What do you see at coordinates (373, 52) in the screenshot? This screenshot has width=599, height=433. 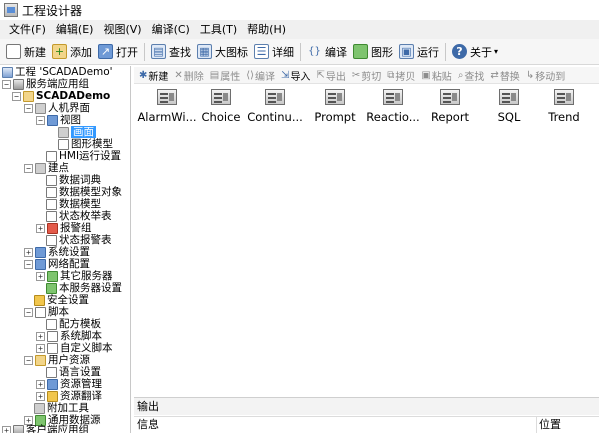 I see `graphics-button: 图形` at bounding box center [373, 52].